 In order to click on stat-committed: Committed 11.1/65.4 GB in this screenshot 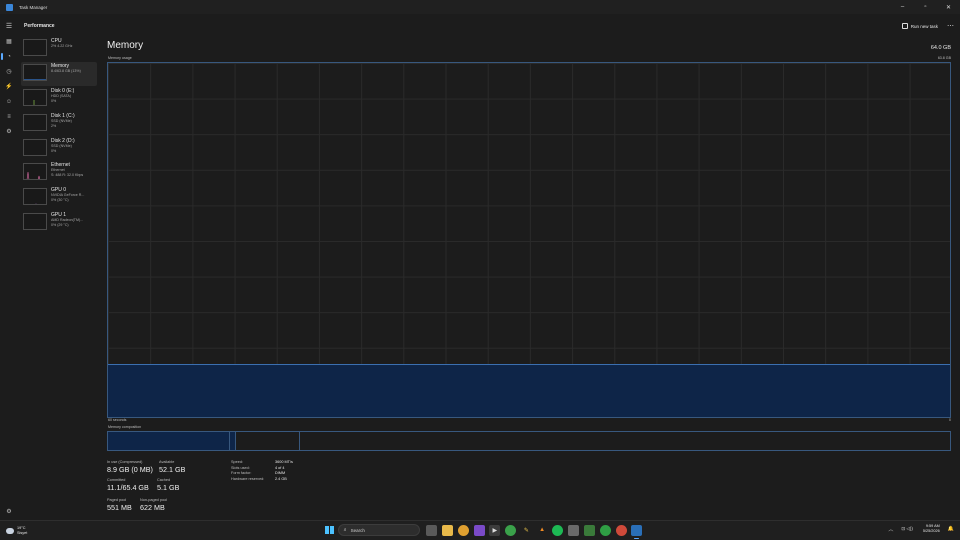, I will do `click(128, 485)`.